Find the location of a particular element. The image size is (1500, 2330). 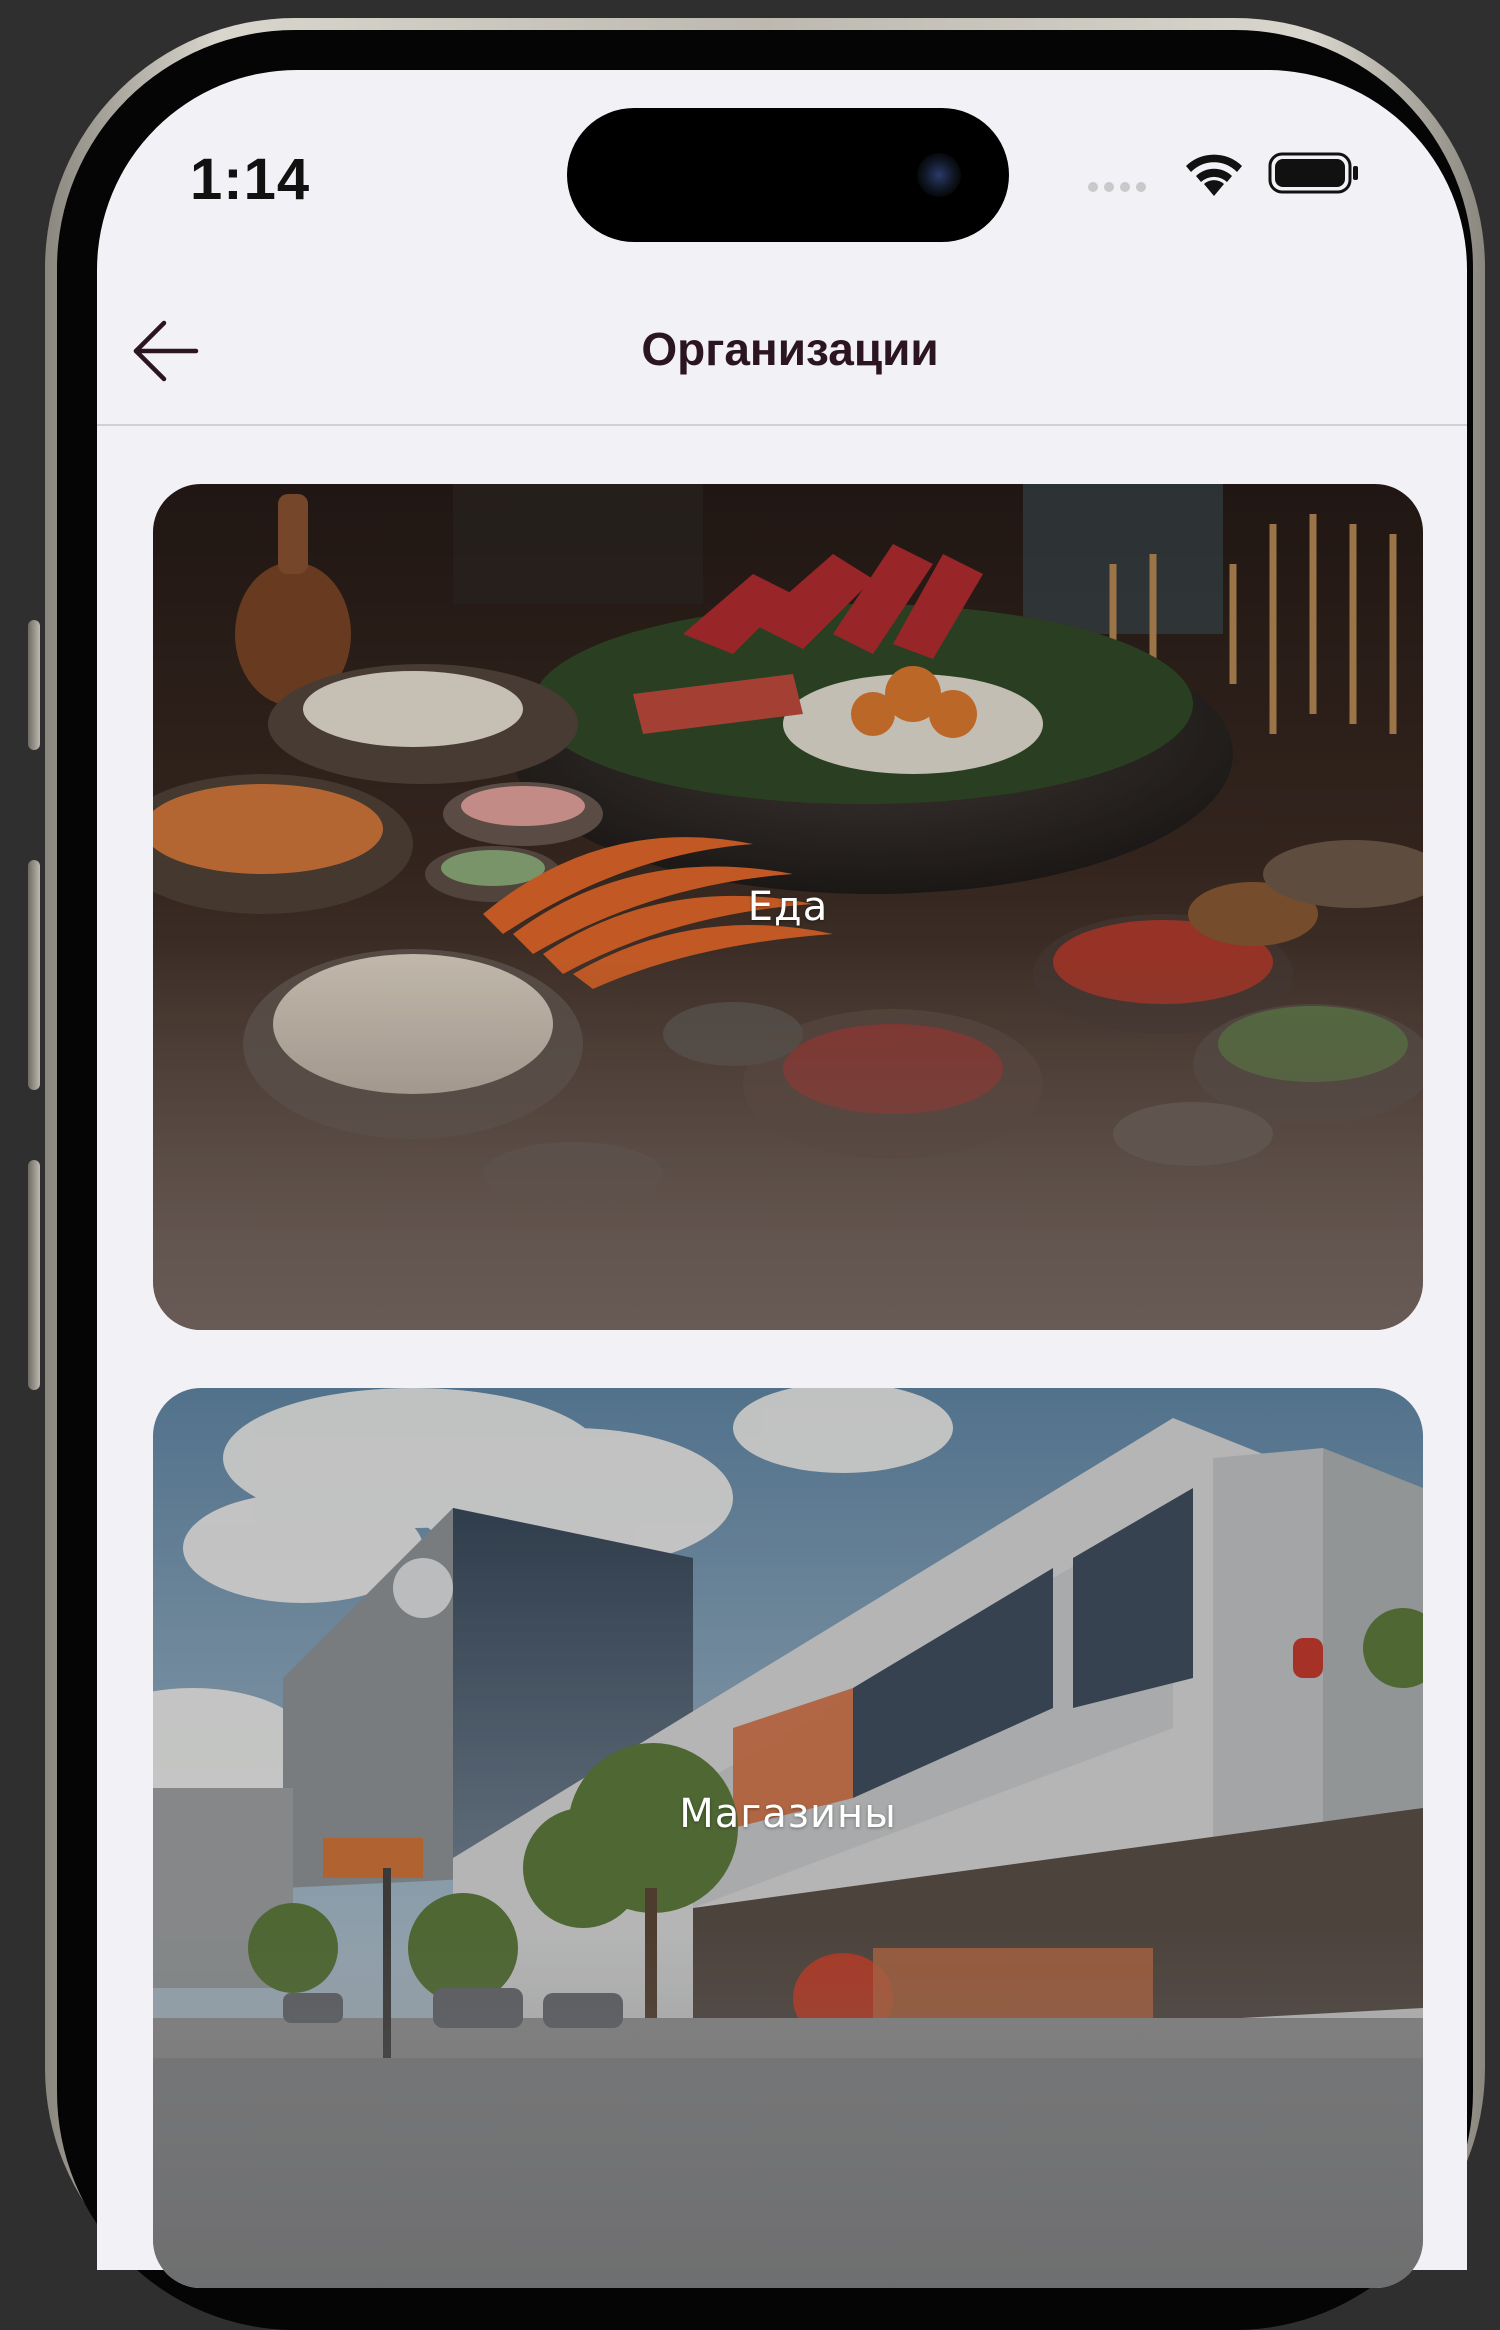

header-divider is located at coordinates (782, 425).